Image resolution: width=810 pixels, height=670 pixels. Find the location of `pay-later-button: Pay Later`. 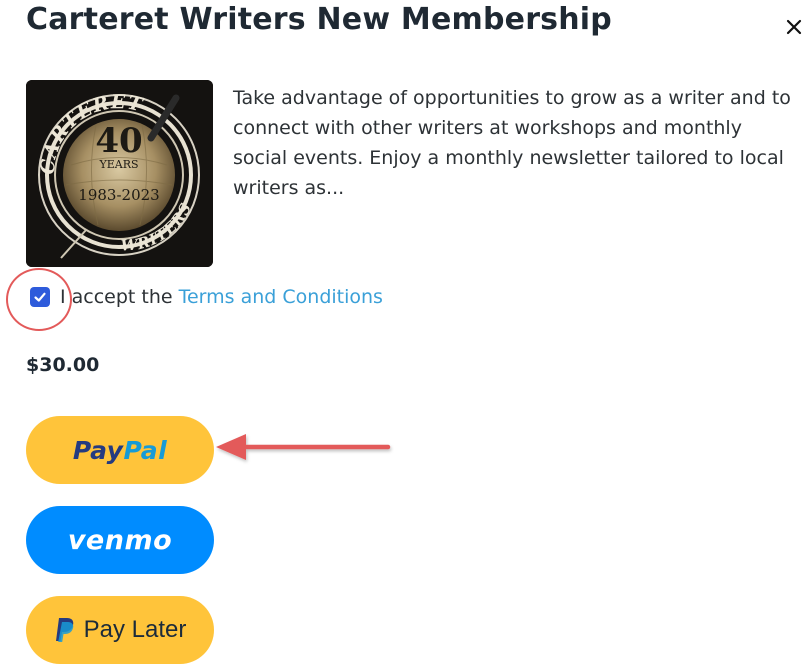

pay-later-button: Pay Later is located at coordinates (120, 630).